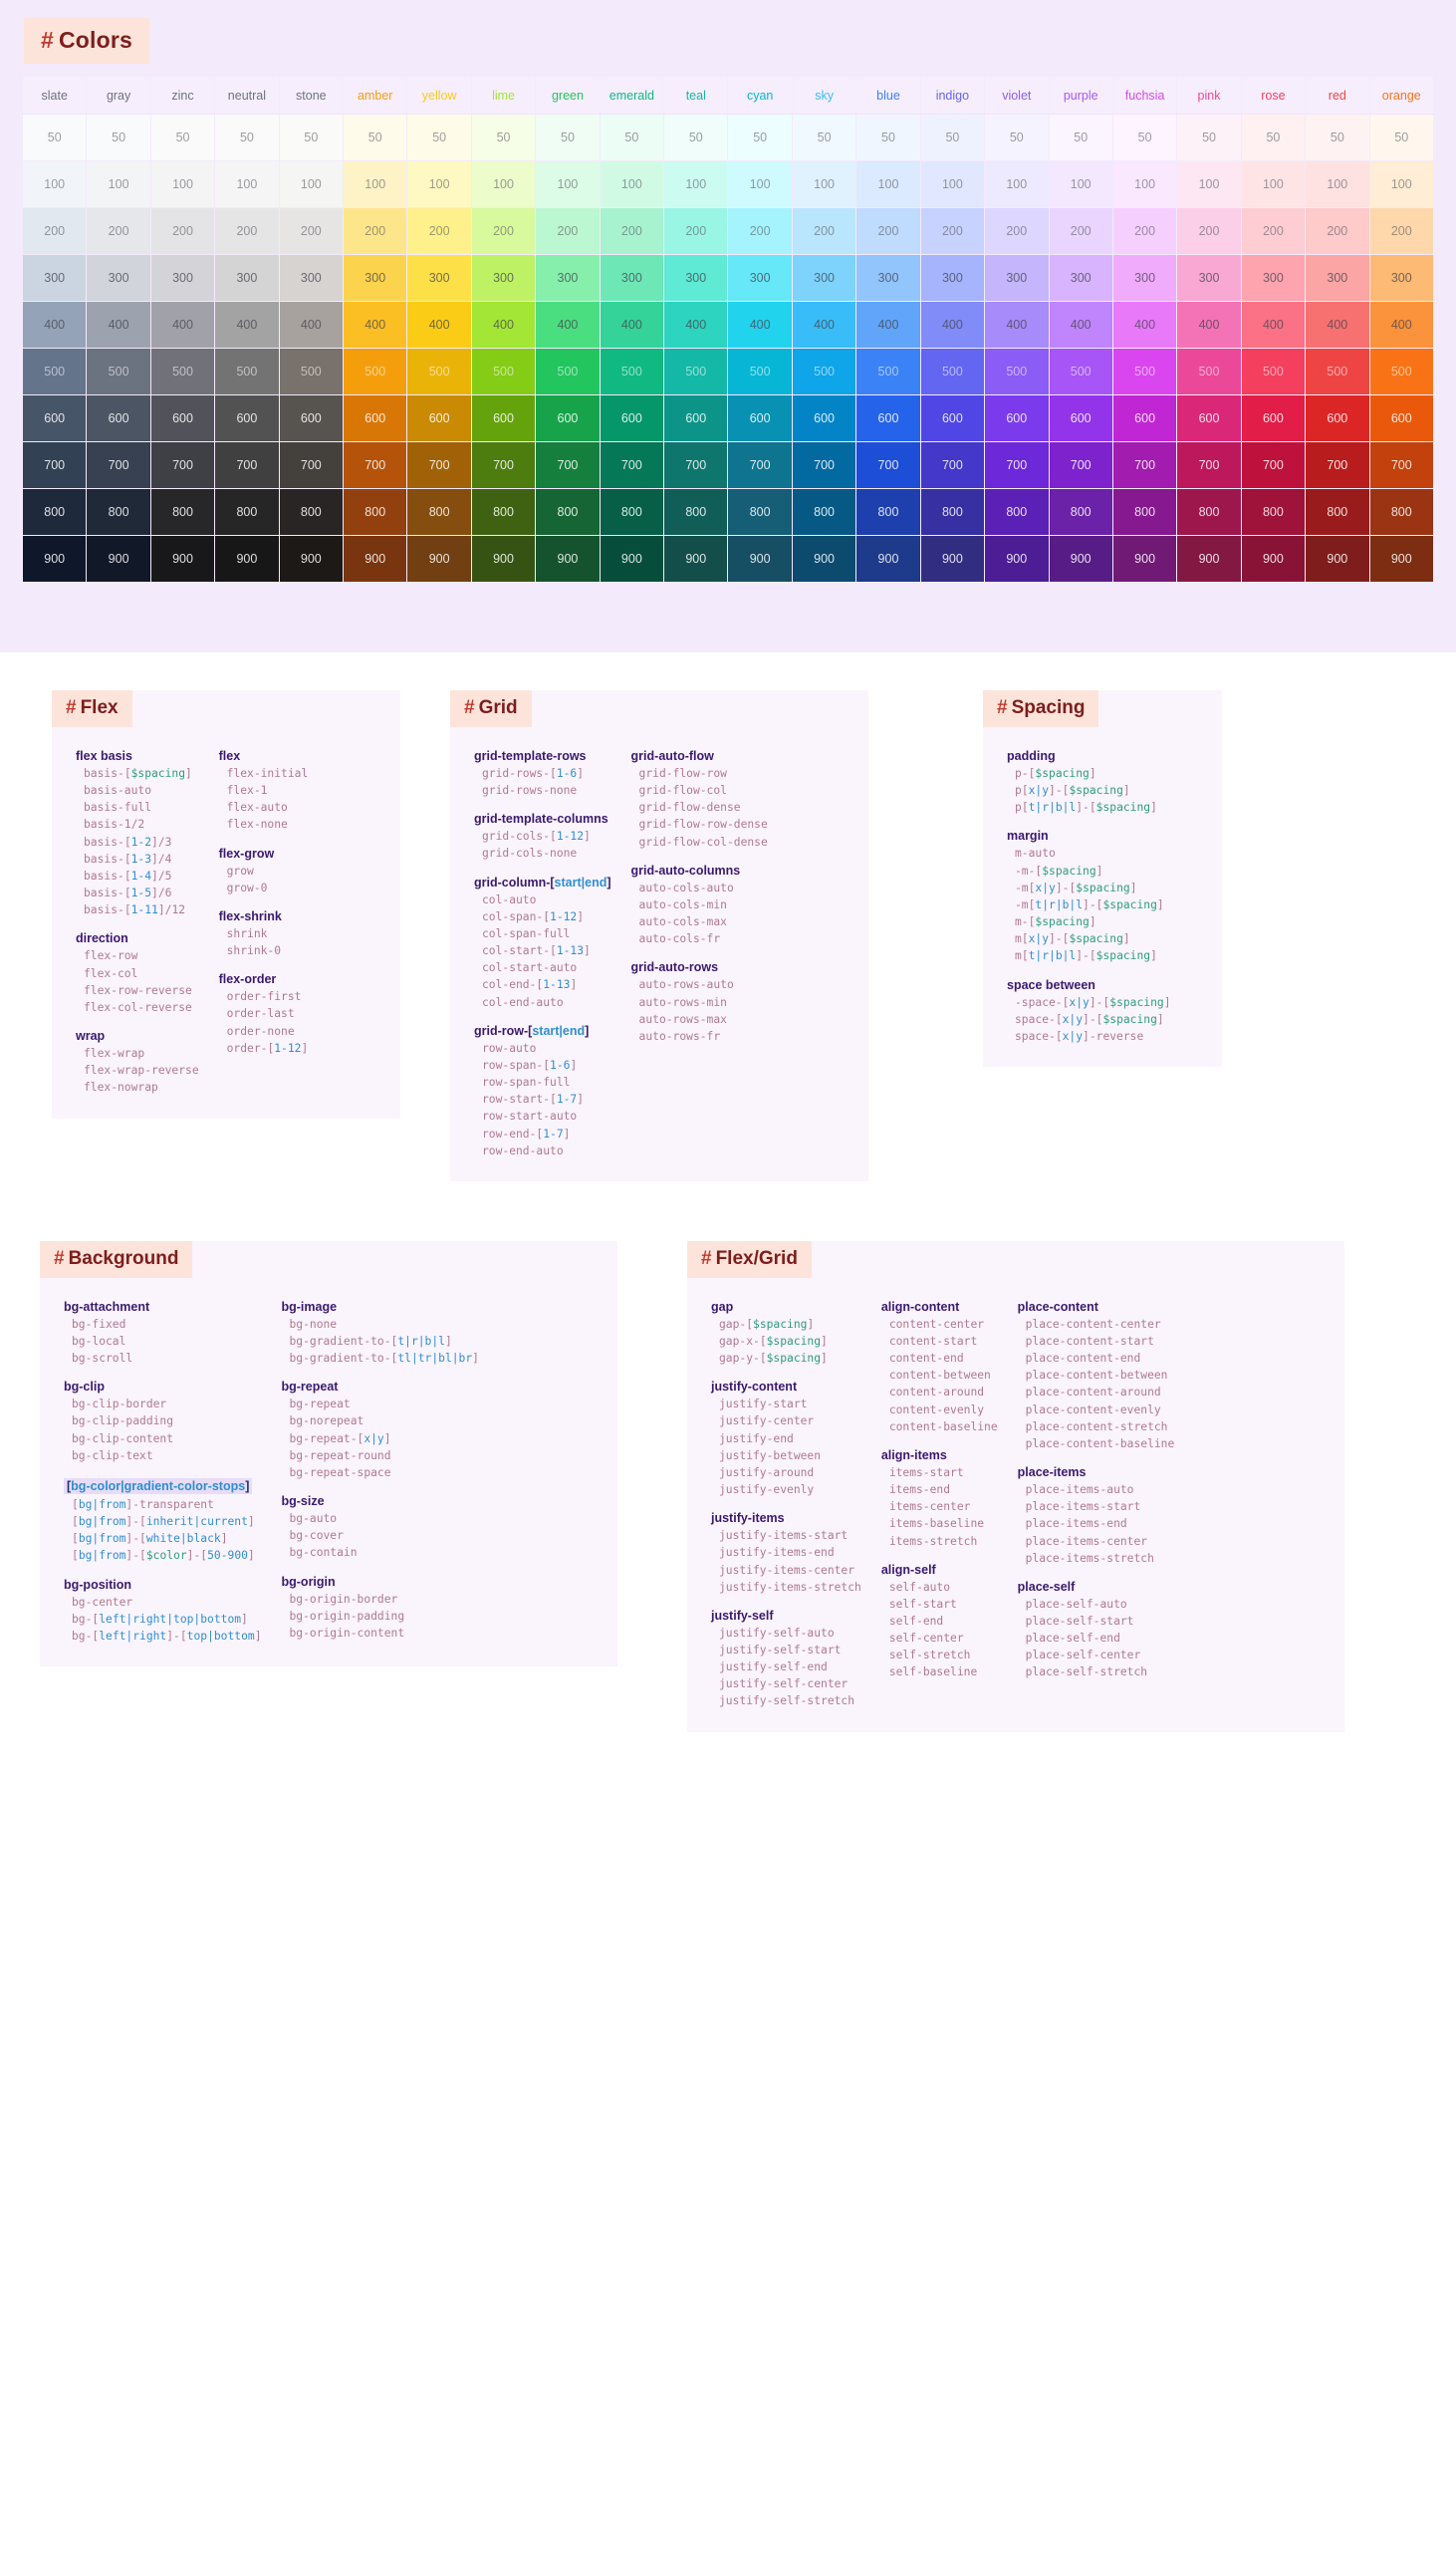  Describe the element at coordinates (939, 1324) in the screenshot. I see `utility-item: content-center` at that location.